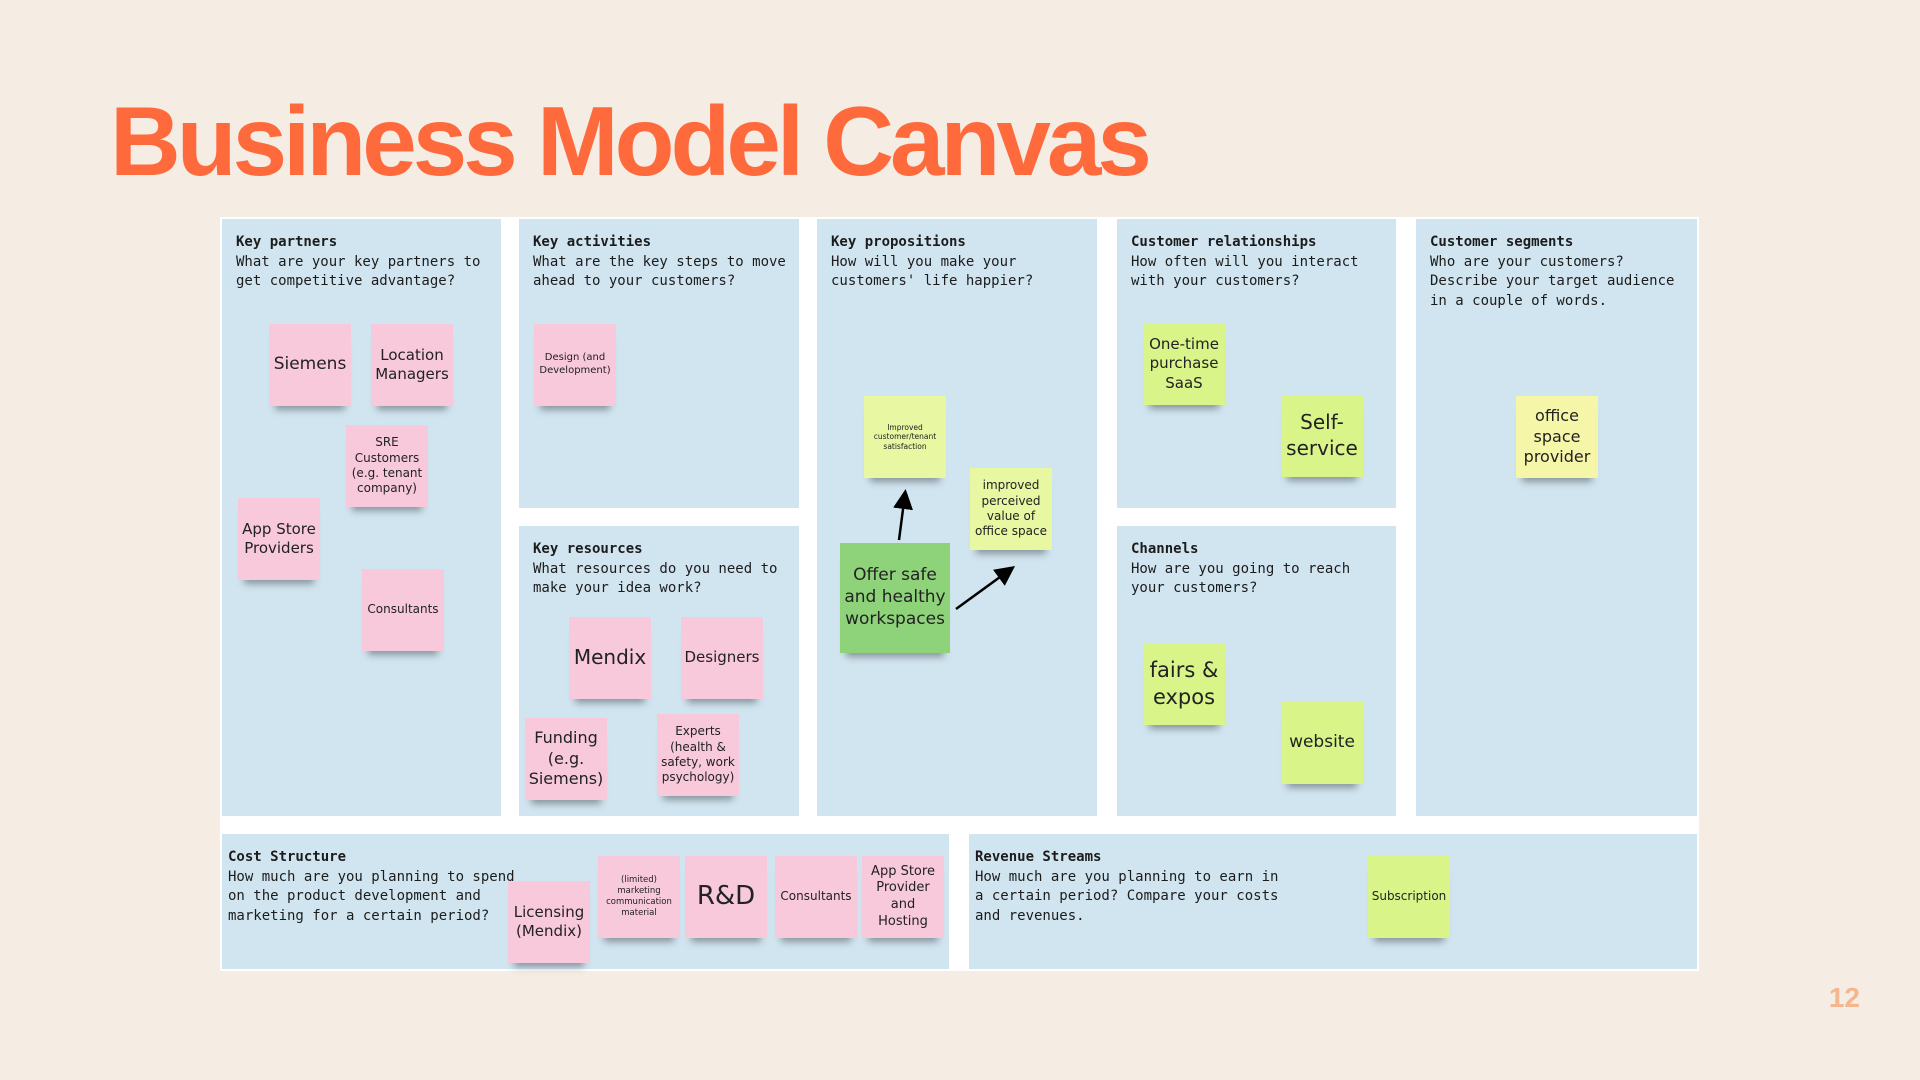 This screenshot has height=1080, width=1920. I want to click on sticky-note: Location Managers, so click(412, 365).